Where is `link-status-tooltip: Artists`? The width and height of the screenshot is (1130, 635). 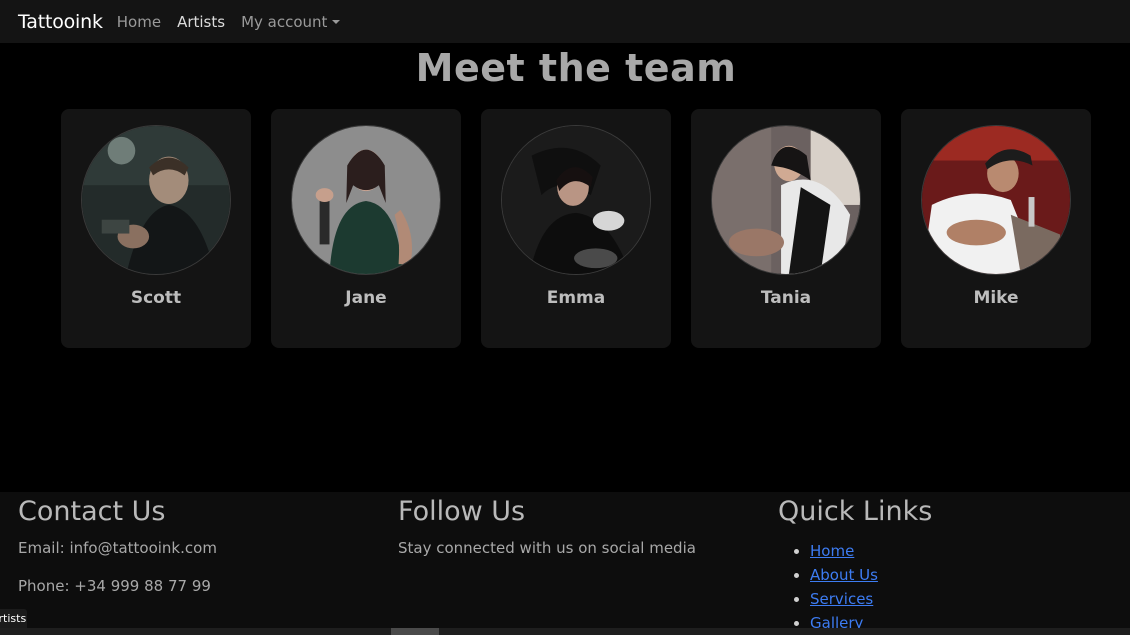
link-status-tooltip: Artists is located at coordinates (13, 618).